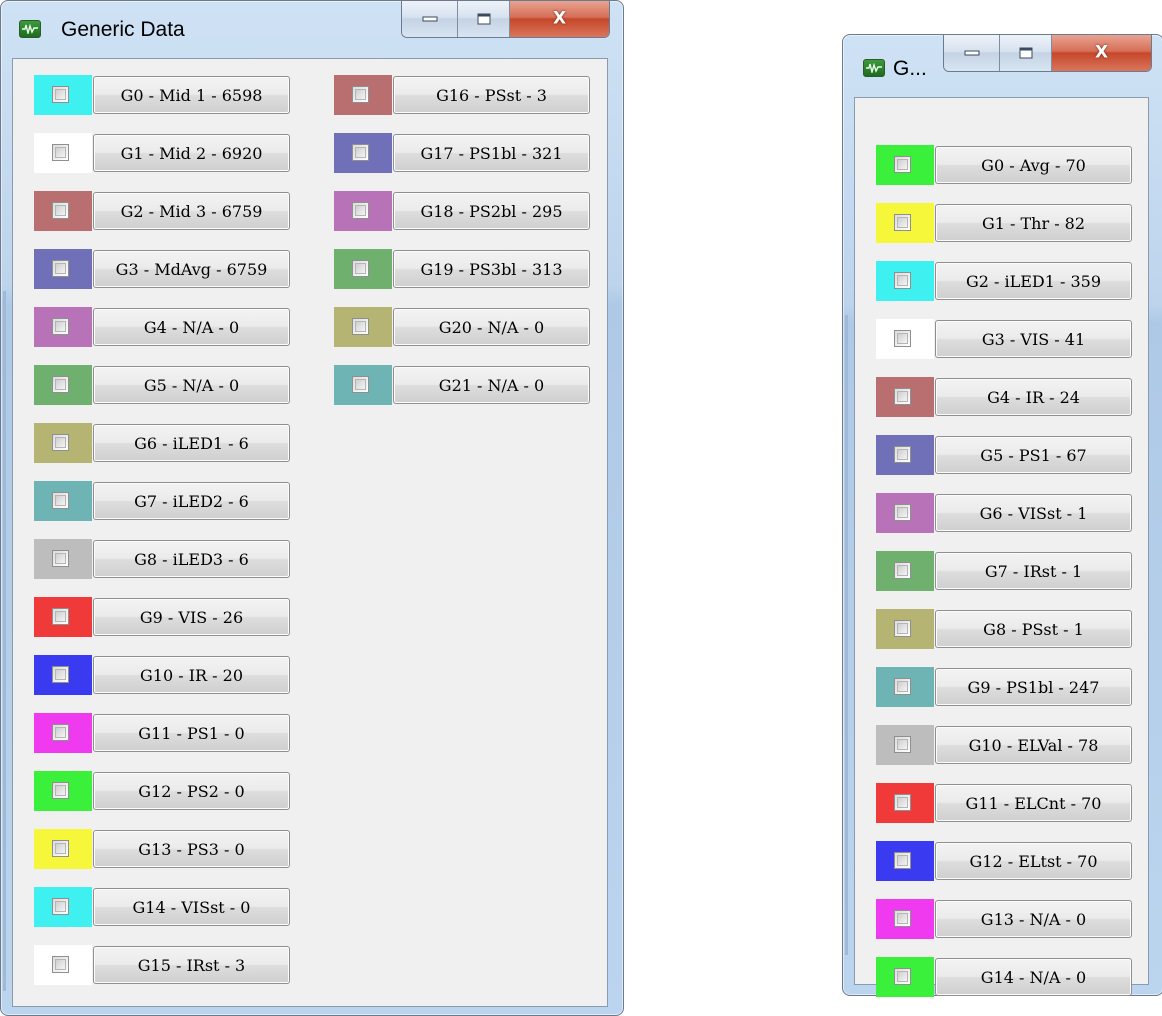 This screenshot has width=1162, height=1016. I want to click on channel-button: G5 - N/A - 0, so click(191, 385).